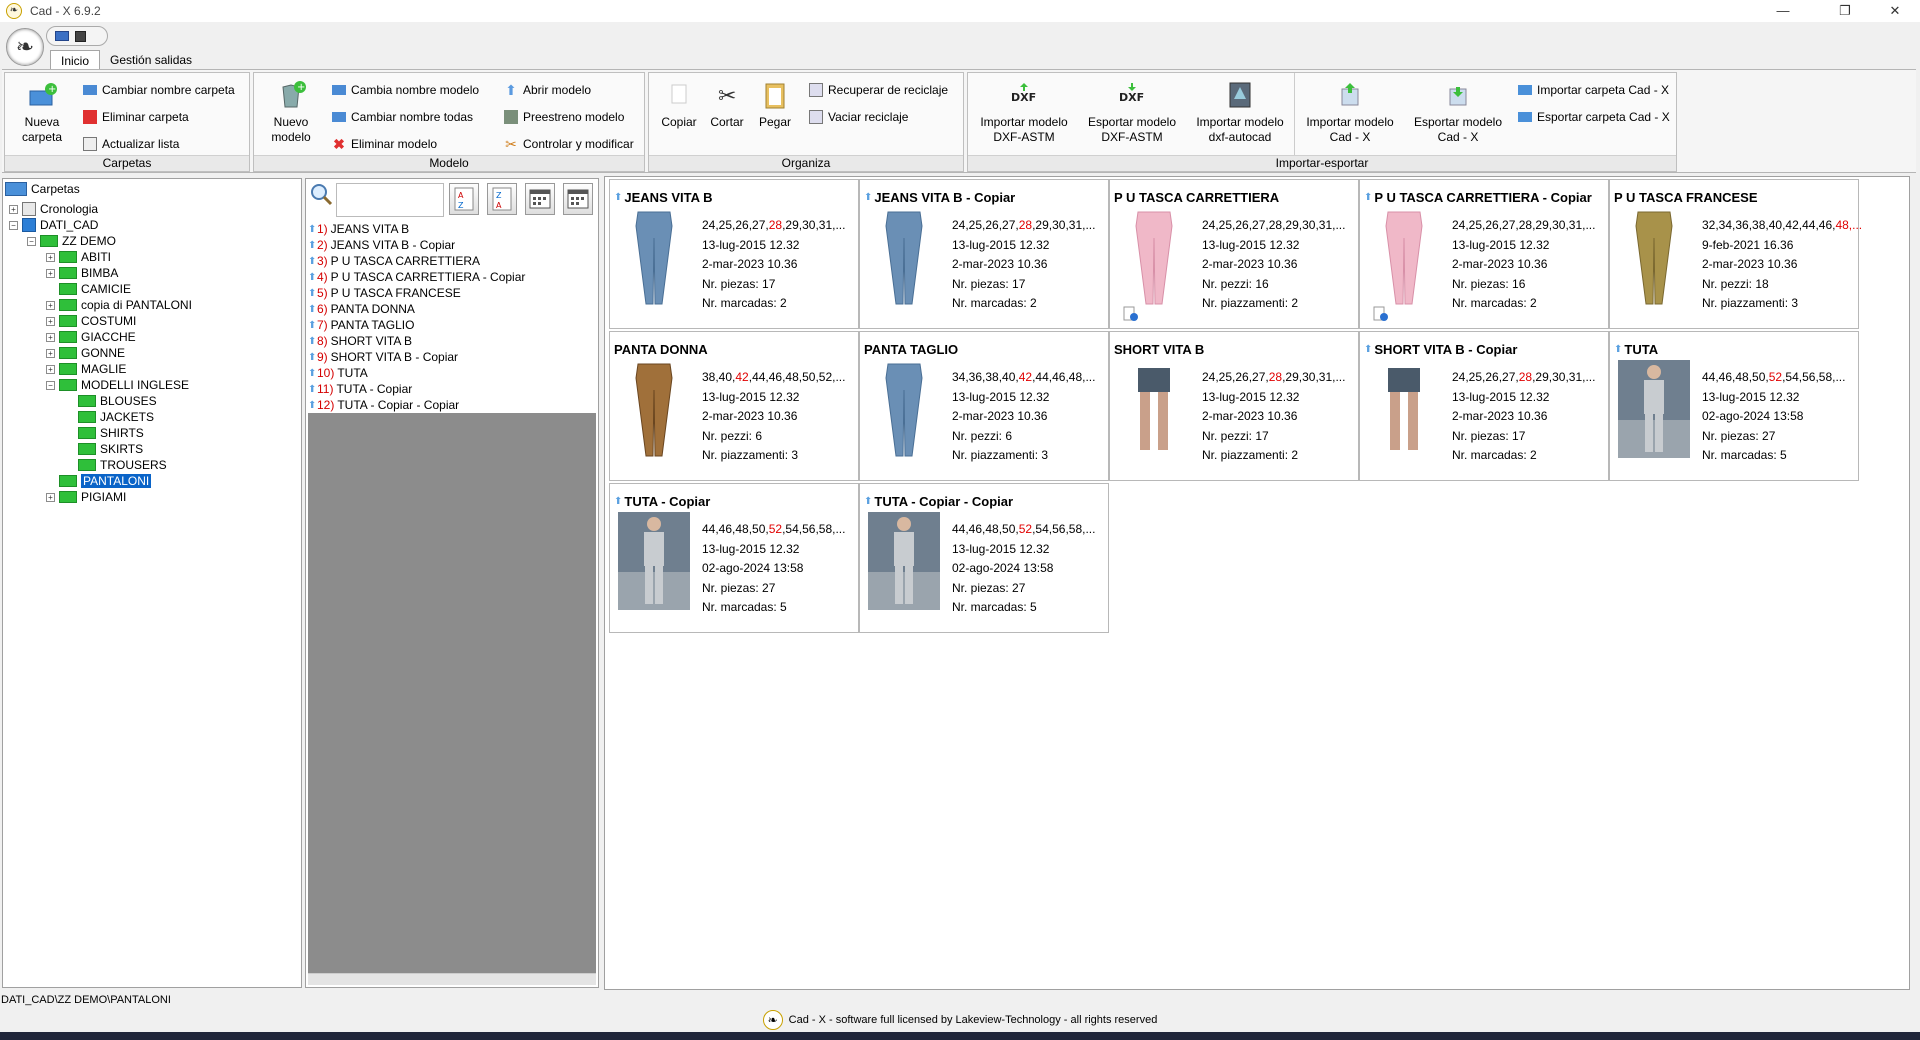 Image resolution: width=1920 pixels, height=1040 pixels. I want to click on tree-item-zz-demo: − ZZ DEMO, so click(71, 241).